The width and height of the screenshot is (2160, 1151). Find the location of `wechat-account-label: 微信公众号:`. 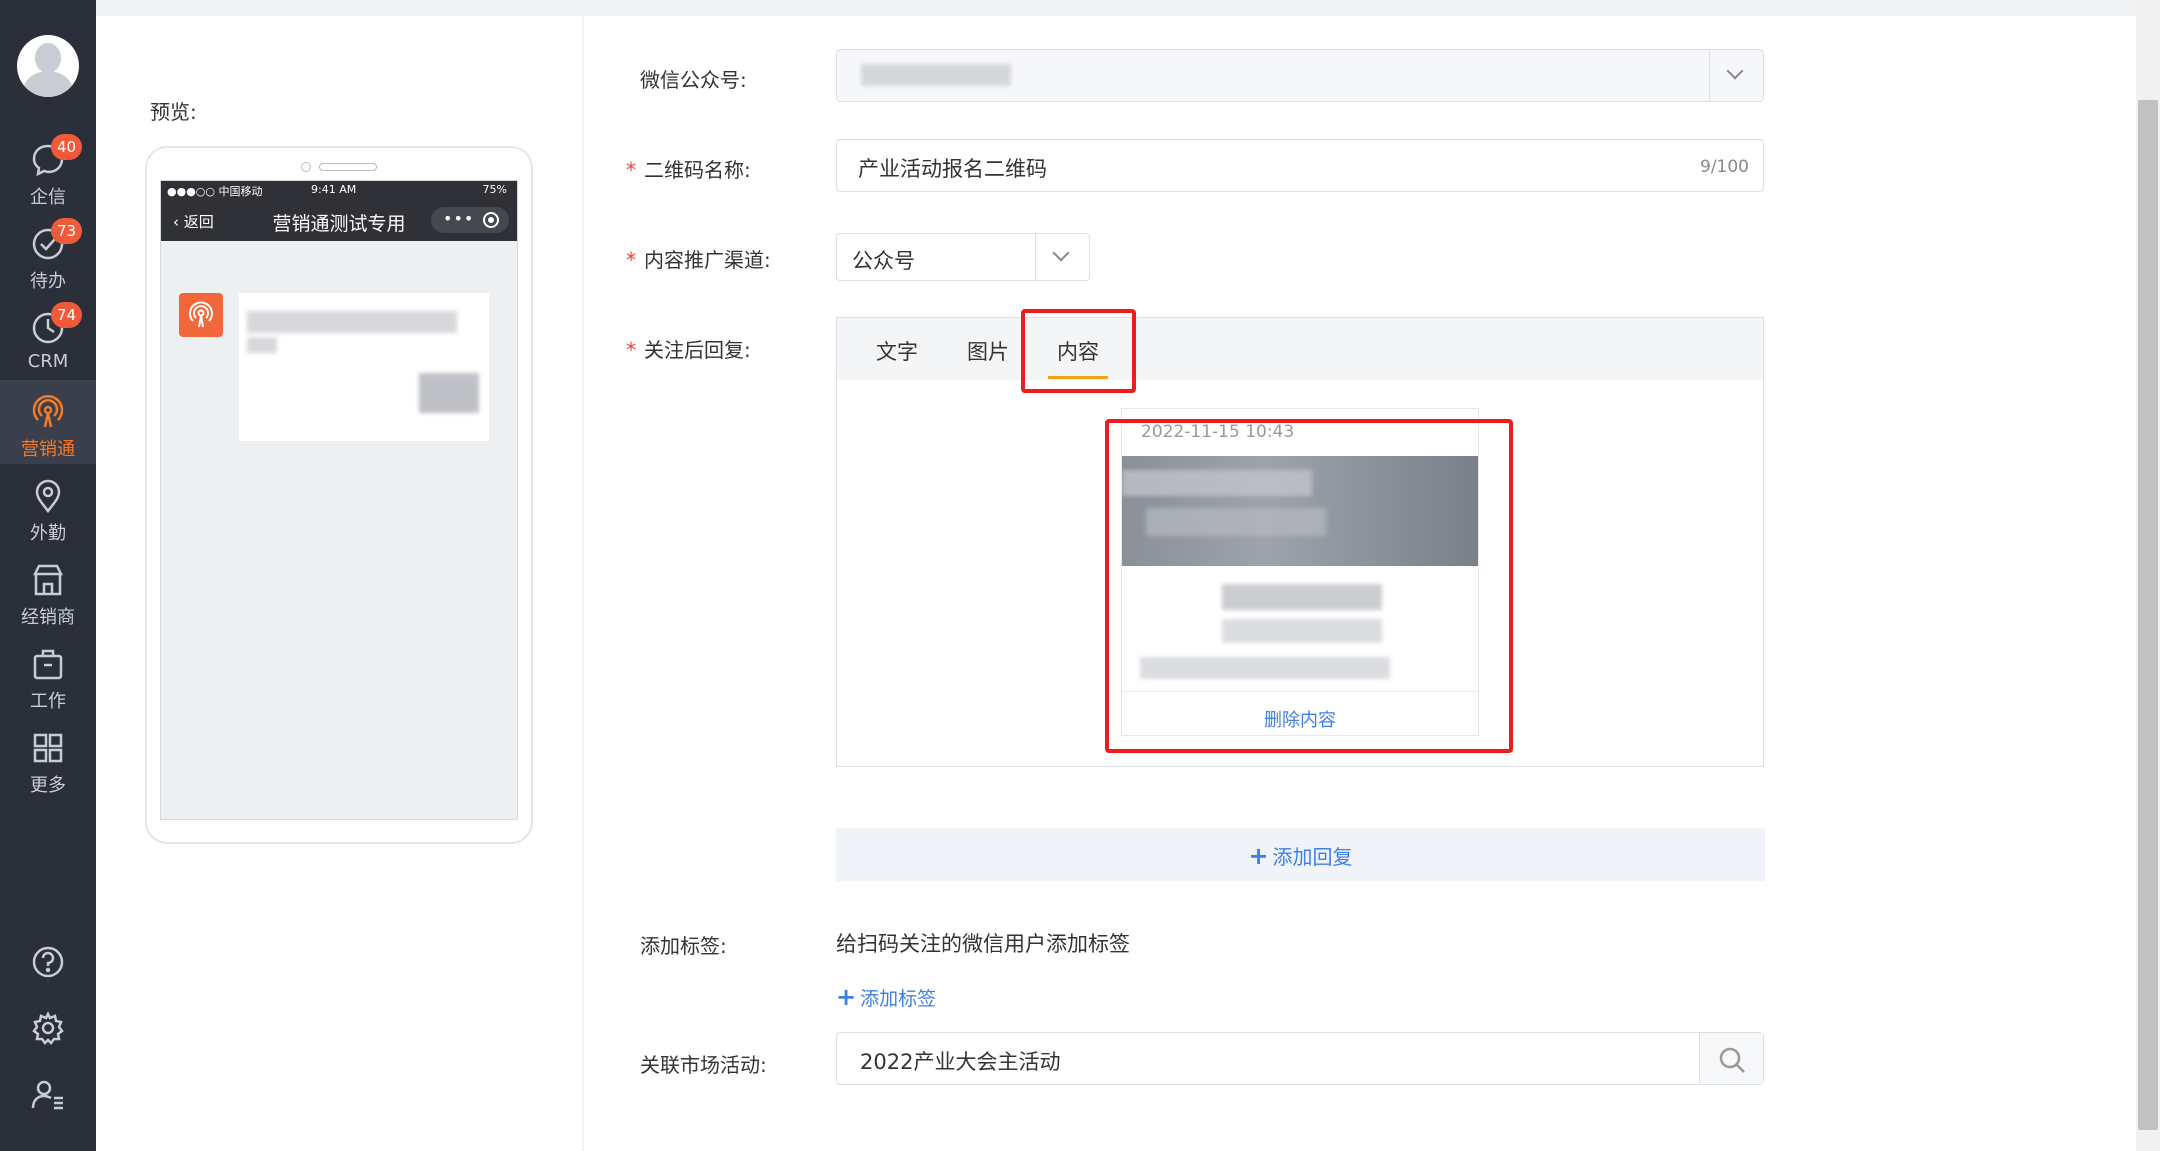

wechat-account-label: 微信公众号: is located at coordinates (693, 80).